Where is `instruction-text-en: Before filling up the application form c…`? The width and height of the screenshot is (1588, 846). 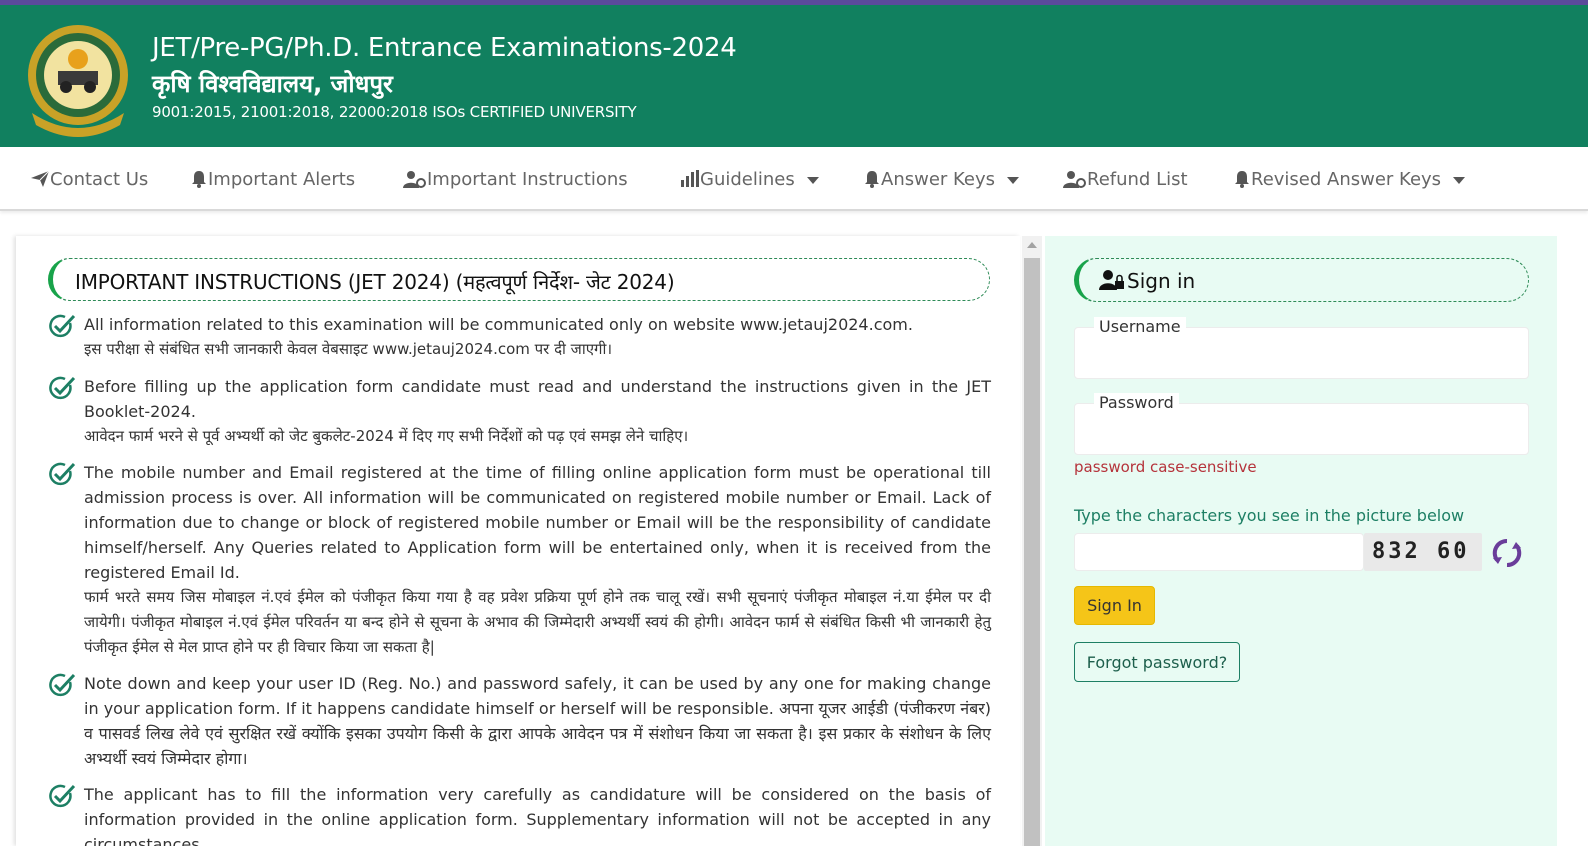 instruction-text-en: Before filling up the application form c… is located at coordinates (537, 399).